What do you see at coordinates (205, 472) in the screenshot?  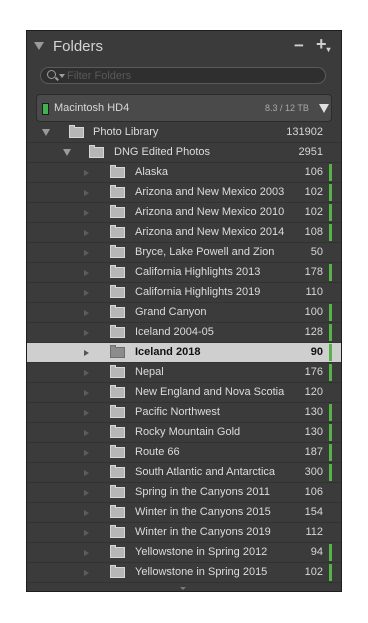 I see `folder-label: South Atlantic and Antarctica` at bounding box center [205, 472].